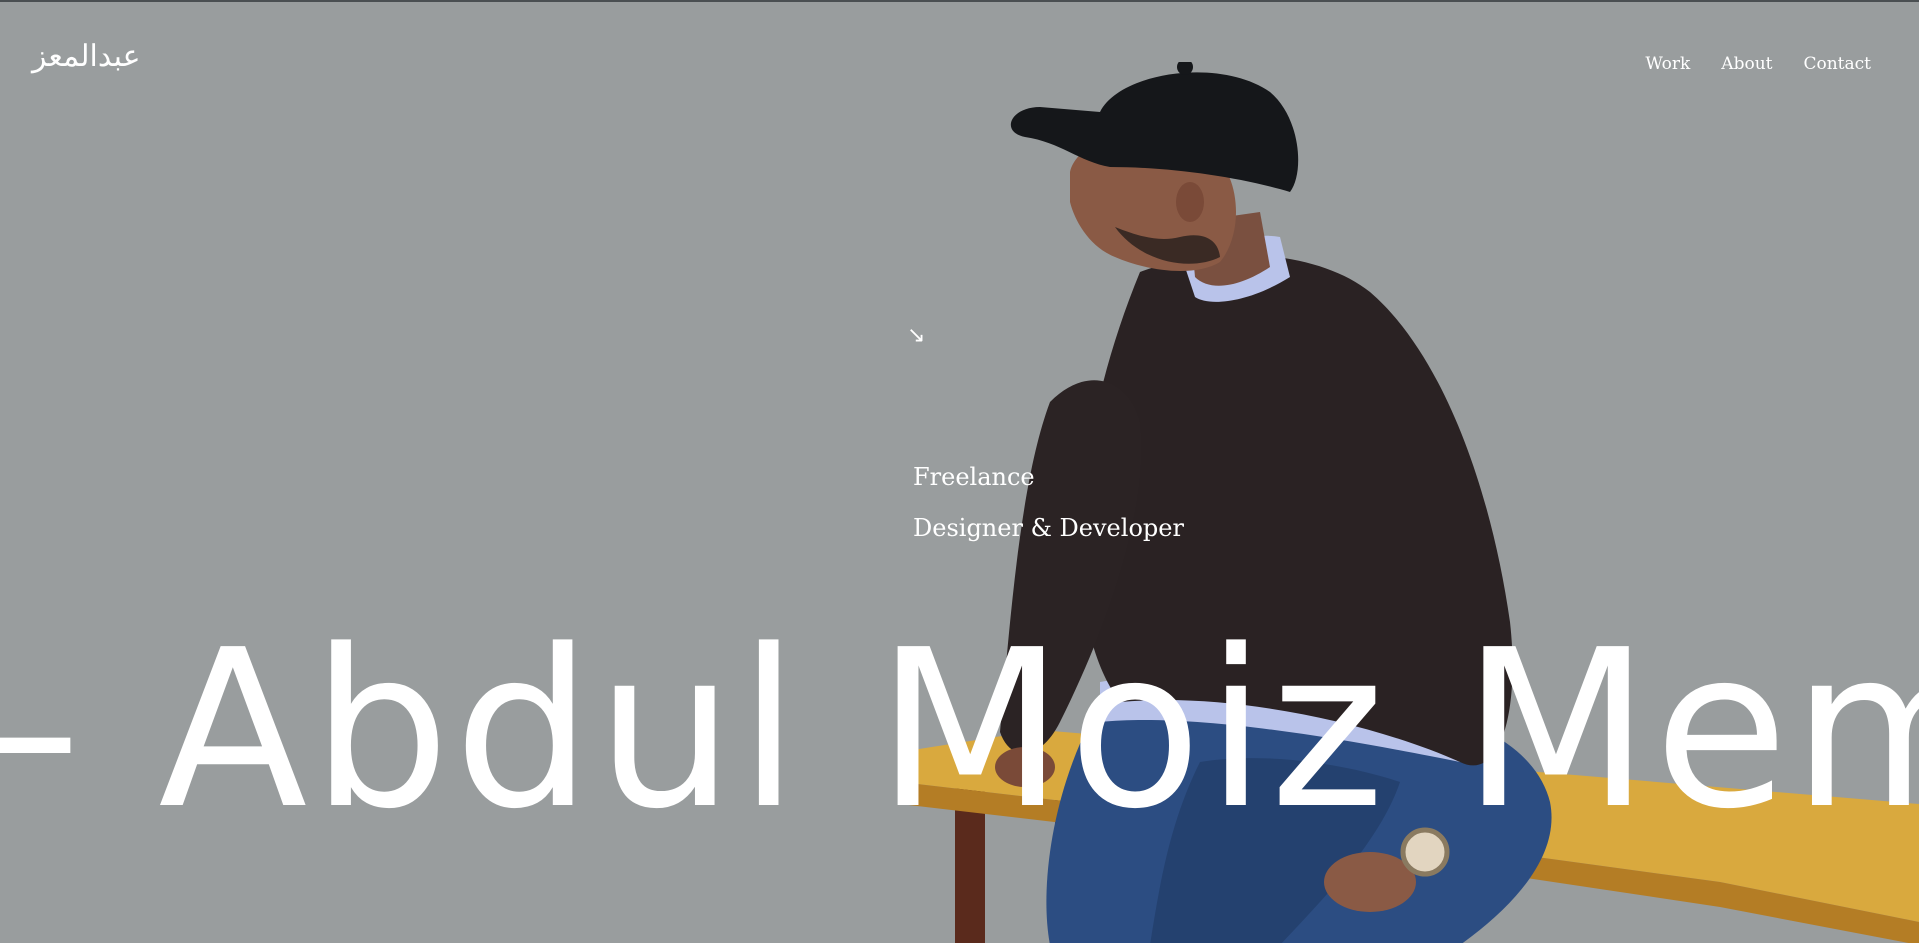 Image resolution: width=1919 pixels, height=943 pixels. What do you see at coordinates (916, 335) in the screenshot?
I see `arrow-down-right-icon: ↘` at bounding box center [916, 335].